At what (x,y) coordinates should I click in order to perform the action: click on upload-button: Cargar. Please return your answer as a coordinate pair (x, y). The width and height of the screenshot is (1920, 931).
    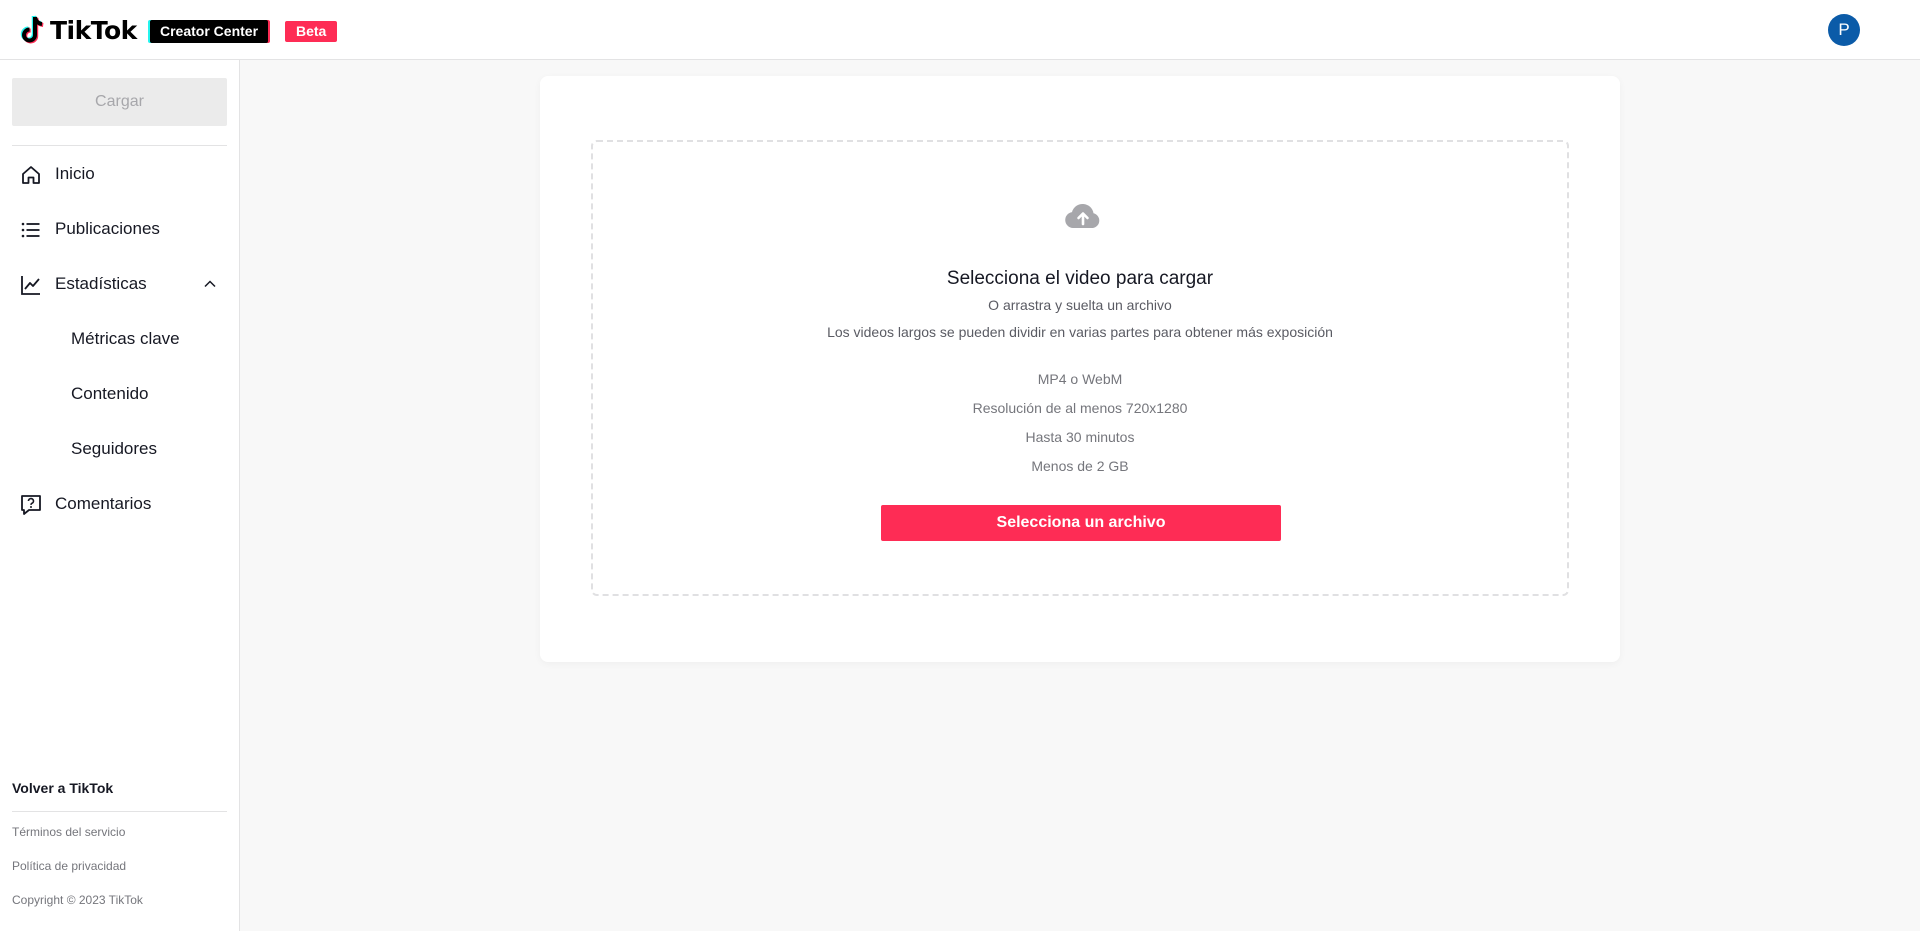
    Looking at the image, I should click on (119, 102).